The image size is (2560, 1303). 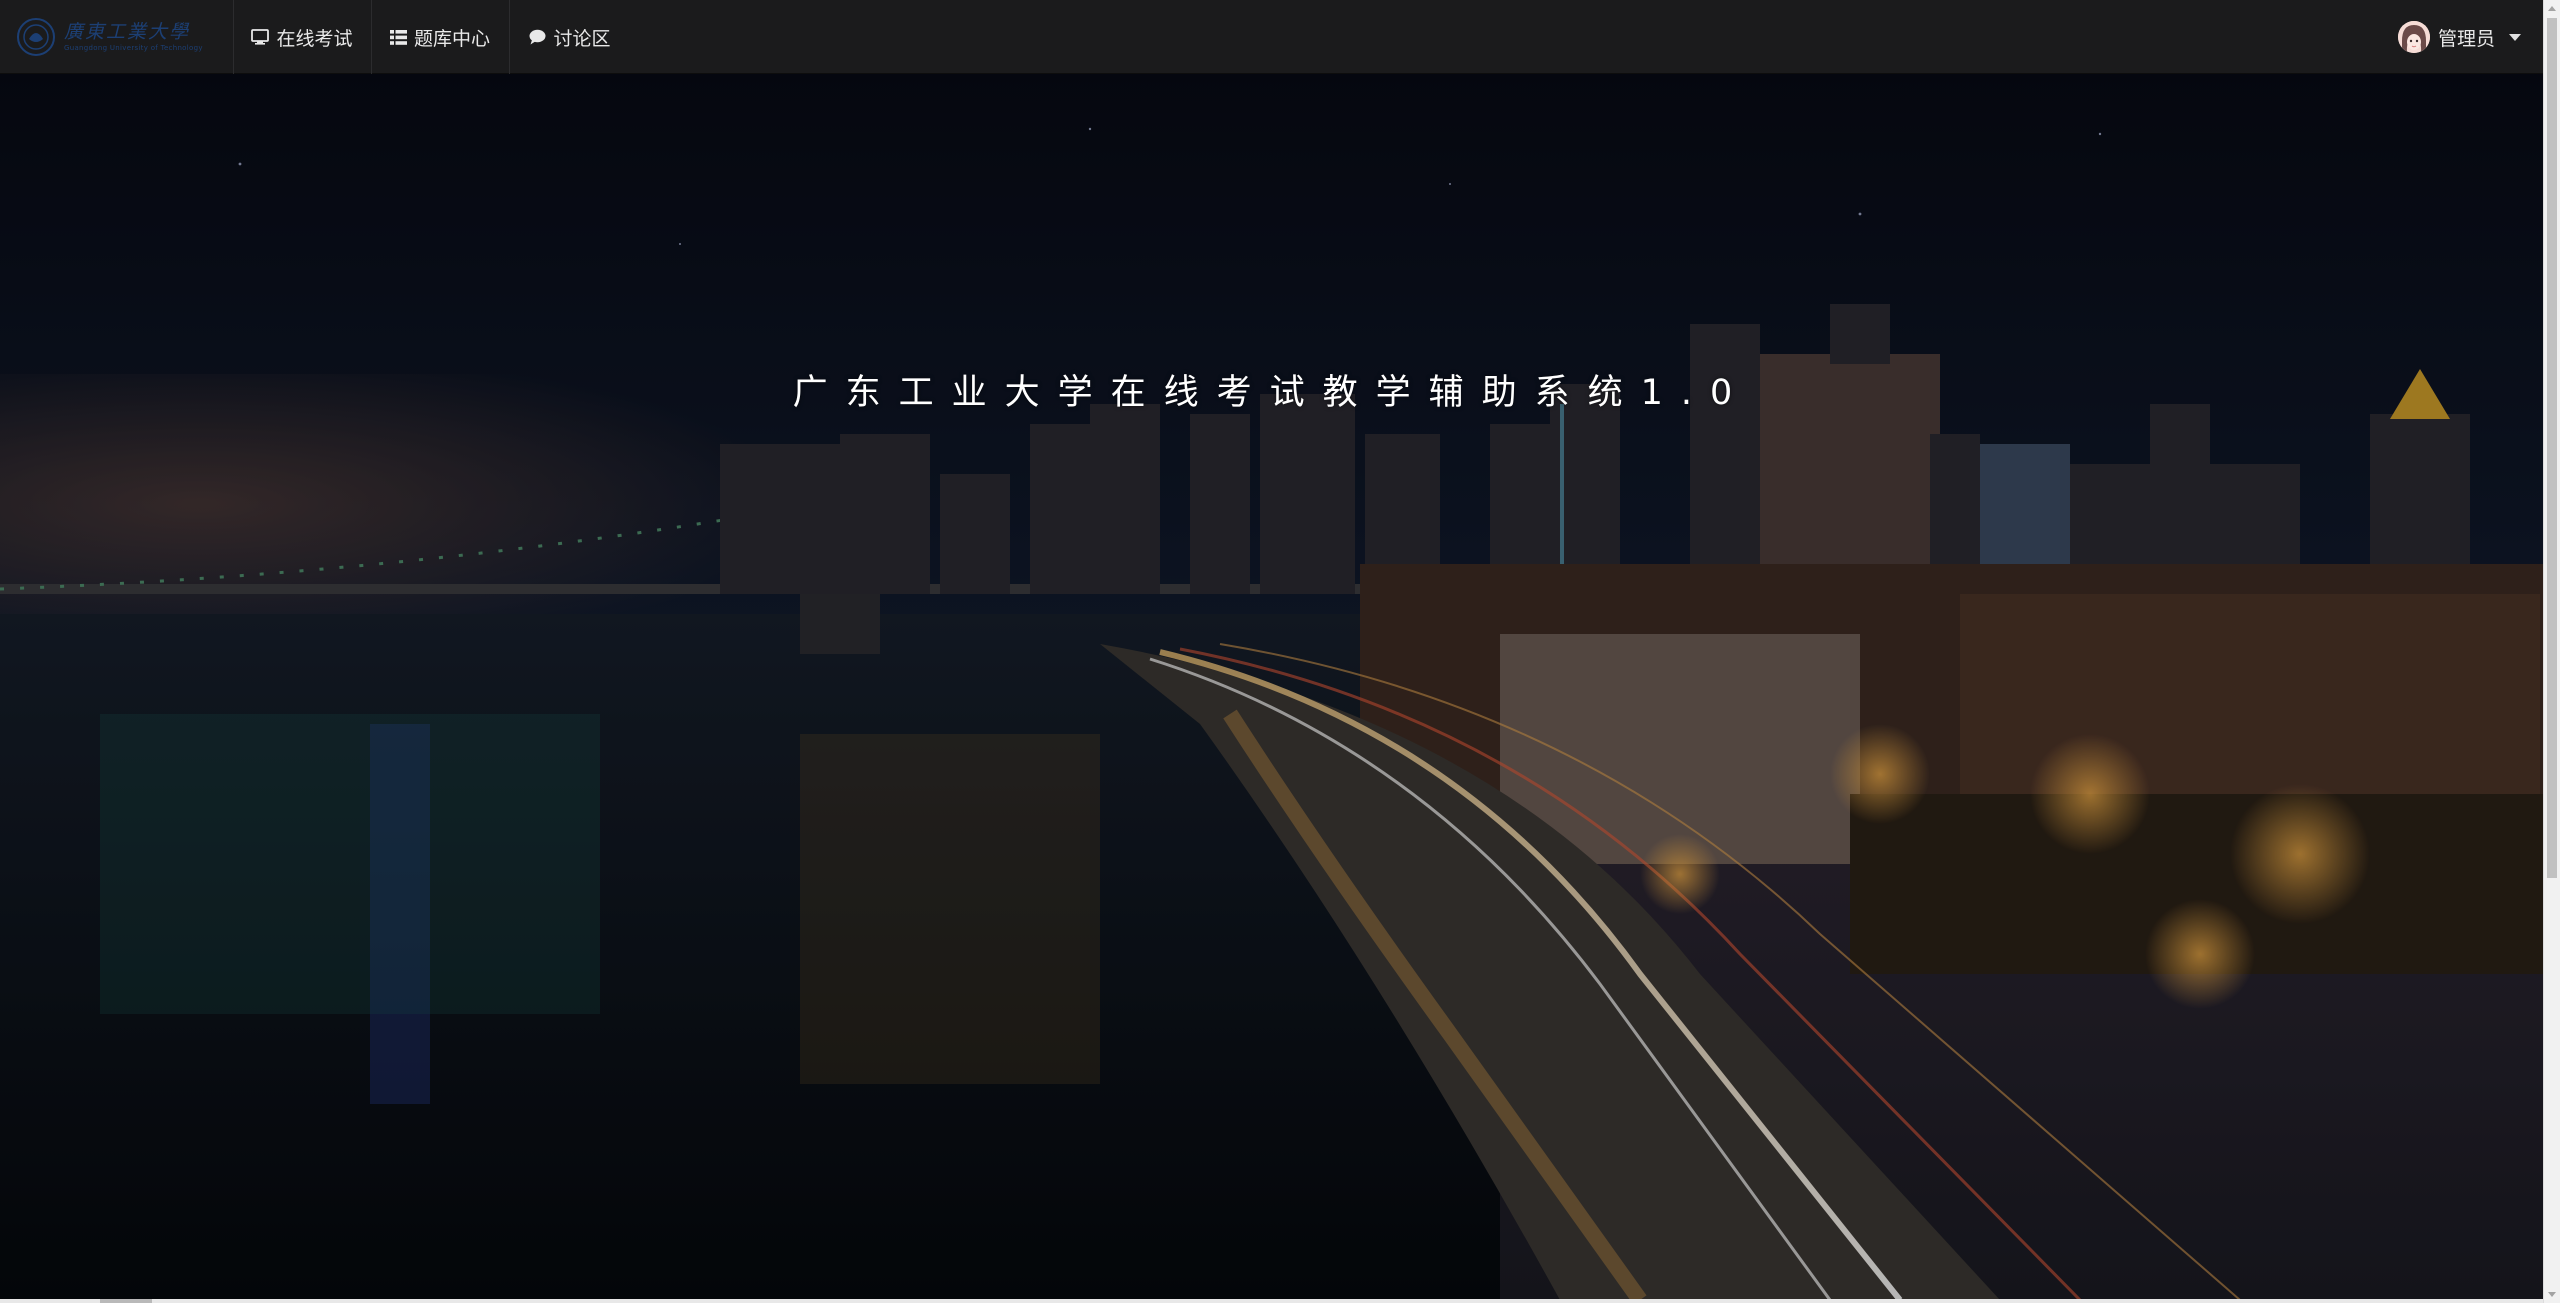 I want to click on hero-title: 广东工业大学在线考试教学辅助系统1.0, so click(x=1271, y=393).